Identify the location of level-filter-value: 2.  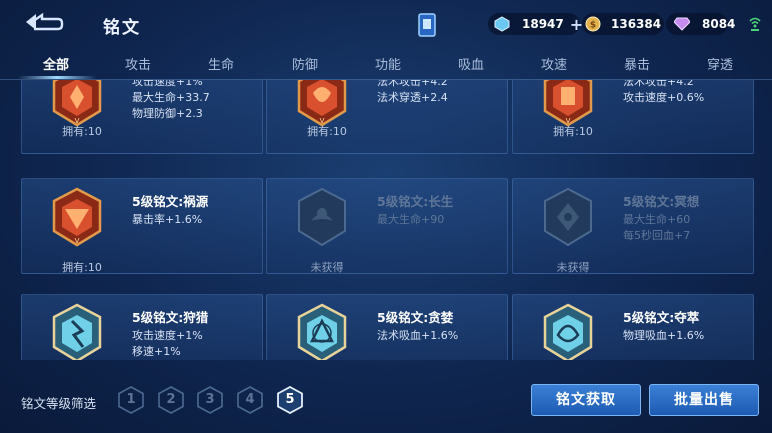
(171, 399).